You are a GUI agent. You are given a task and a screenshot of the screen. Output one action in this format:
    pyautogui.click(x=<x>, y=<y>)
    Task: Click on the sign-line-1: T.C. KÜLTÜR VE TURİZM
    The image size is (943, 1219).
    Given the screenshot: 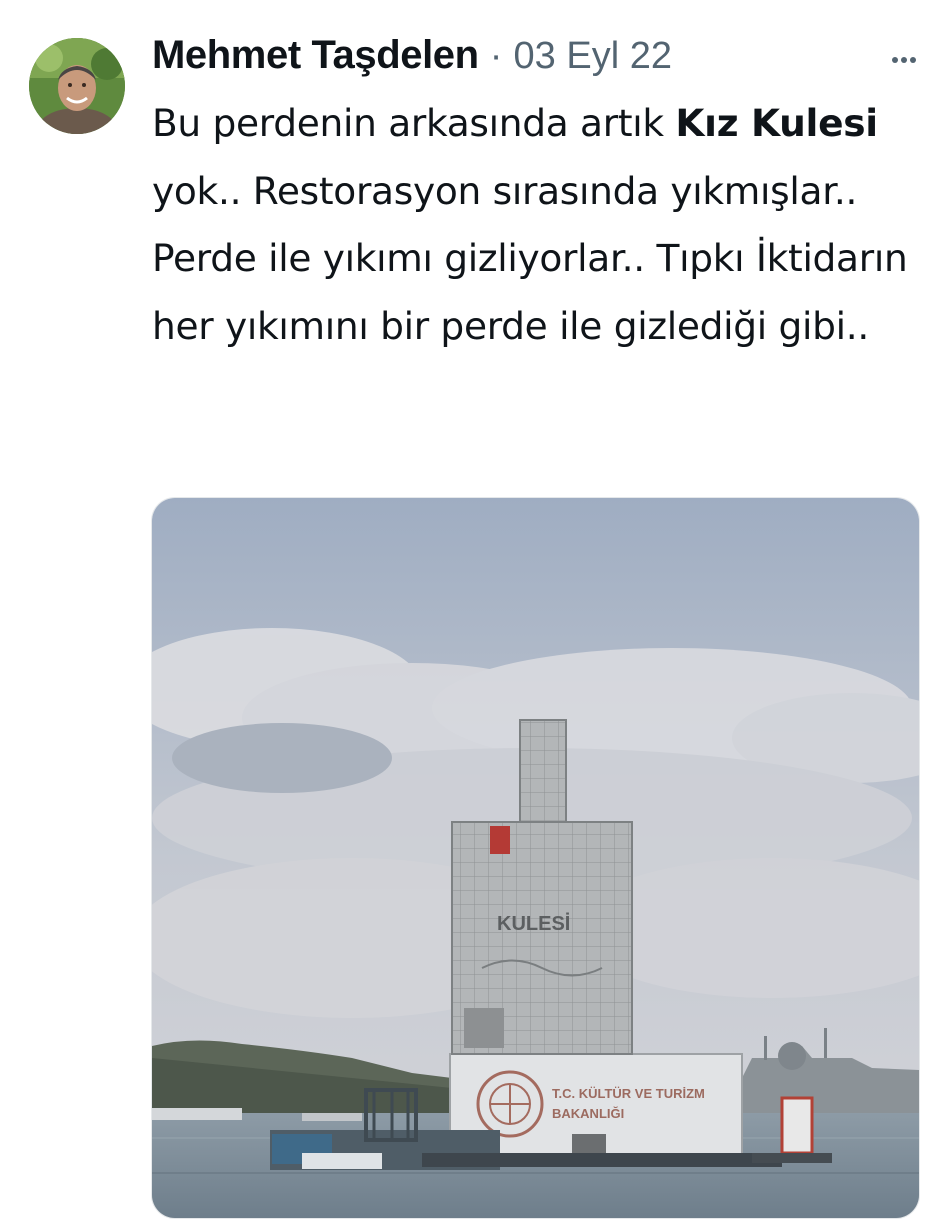 What is the action you would take?
    pyautogui.click(x=628, y=1093)
    